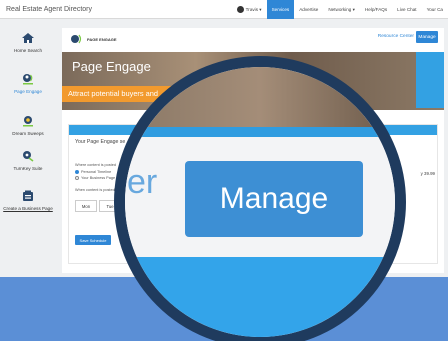 This screenshot has width=448, height=341. Describe the element at coordinates (240, 9) in the screenshot. I see `user-avatar` at that location.